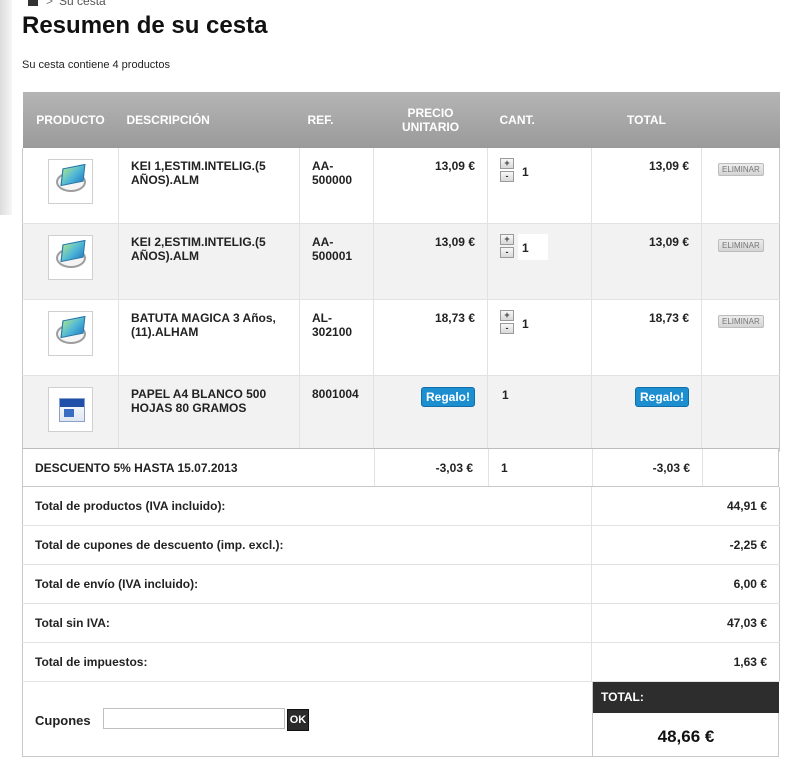 Image resolution: width=796 pixels, height=773 pixels. What do you see at coordinates (685, 623) in the screenshot?
I see `total-sin-iva-value: 47,03 €` at bounding box center [685, 623].